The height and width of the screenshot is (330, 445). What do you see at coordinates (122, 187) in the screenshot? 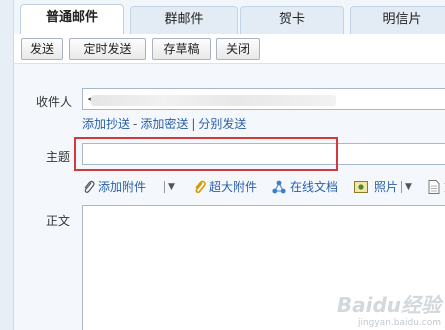
I see `add-attachment-label: 添加附件` at bounding box center [122, 187].